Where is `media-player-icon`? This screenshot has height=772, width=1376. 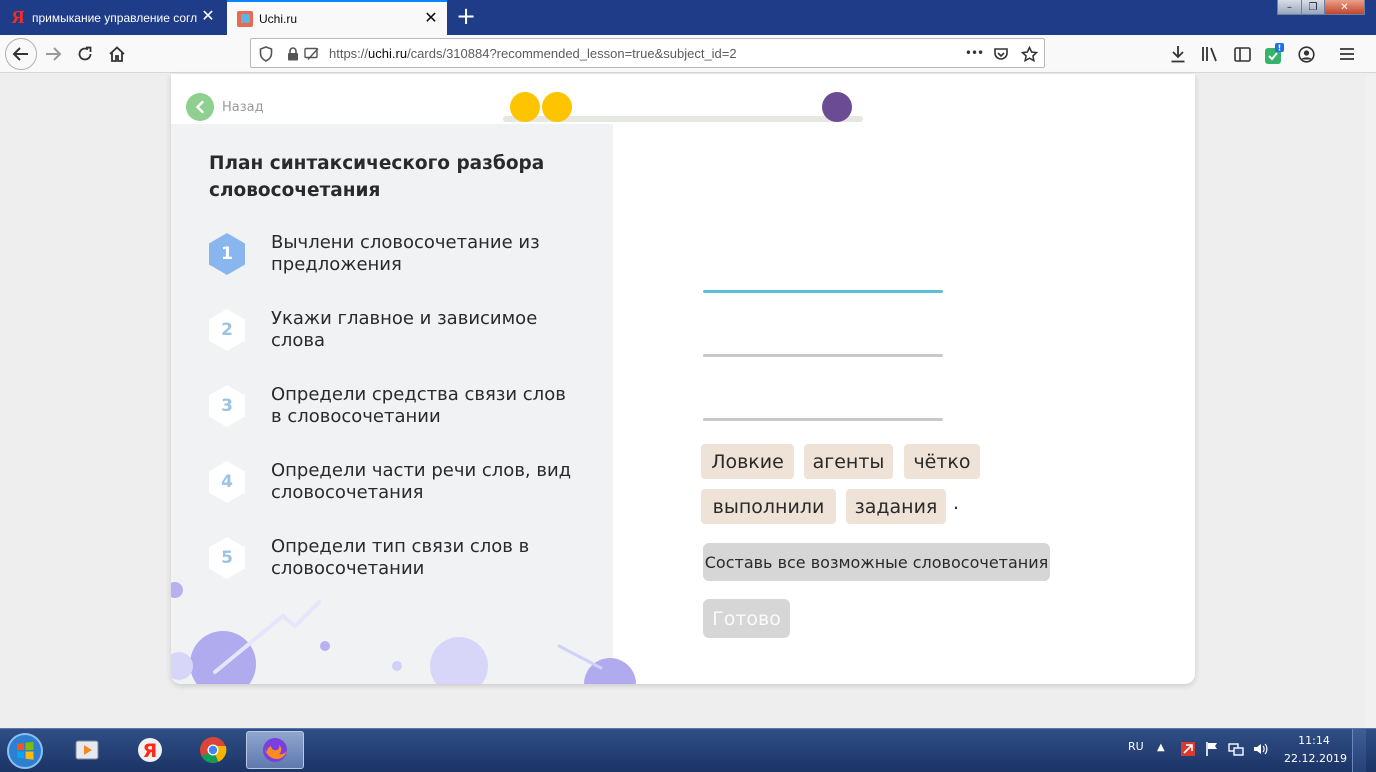
media-player-icon is located at coordinates (87, 750).